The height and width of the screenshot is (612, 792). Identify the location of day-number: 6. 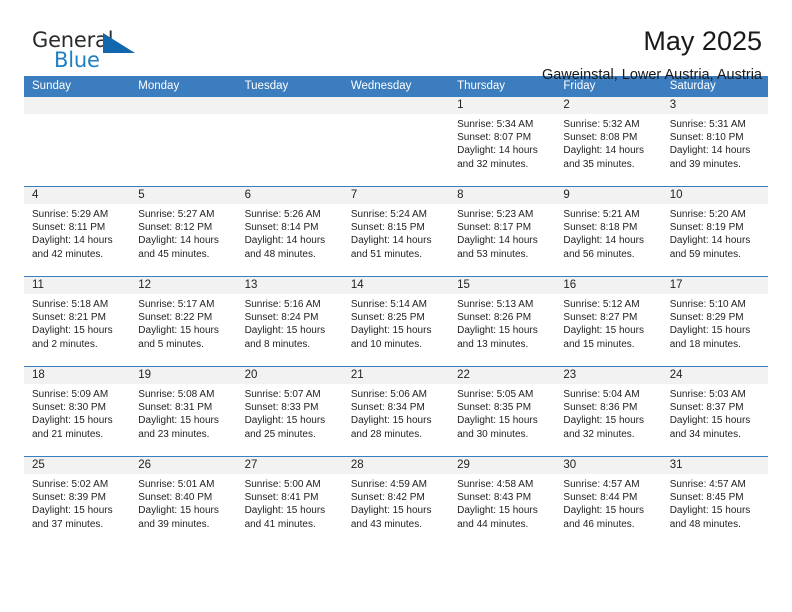
(289, 195).